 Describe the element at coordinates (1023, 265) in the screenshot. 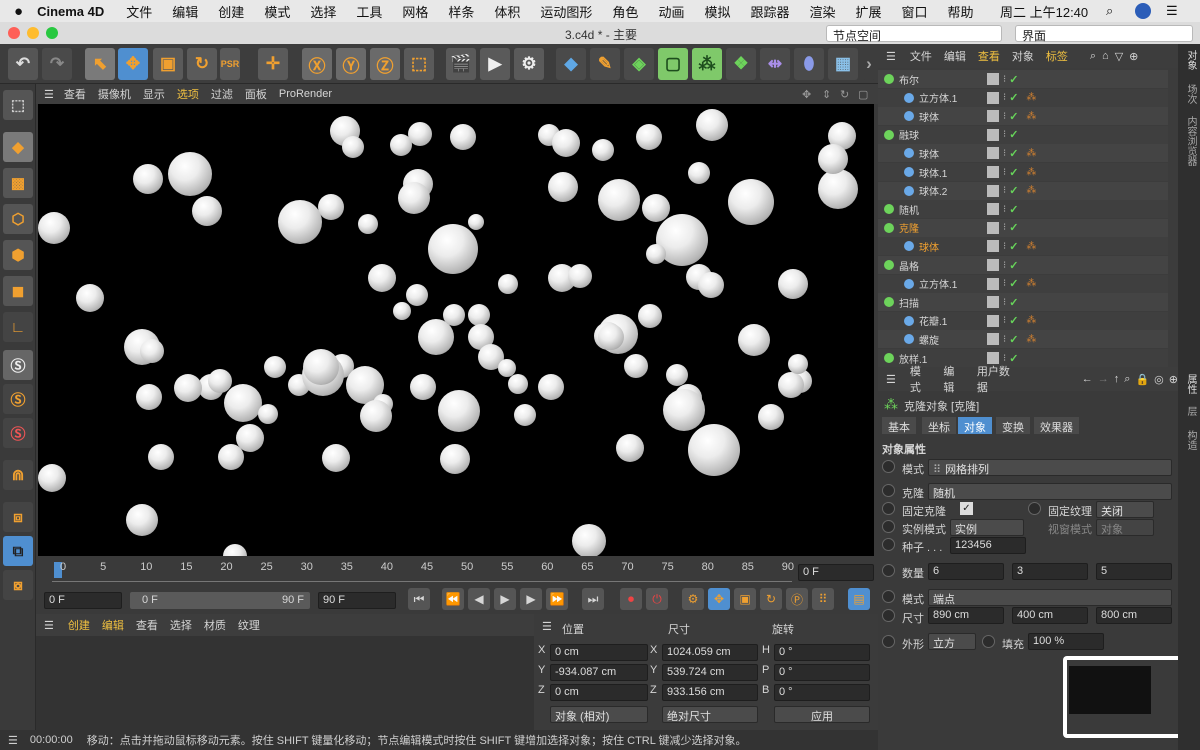

I see `object-row: 晶格 ⁝ ✓` at that location.